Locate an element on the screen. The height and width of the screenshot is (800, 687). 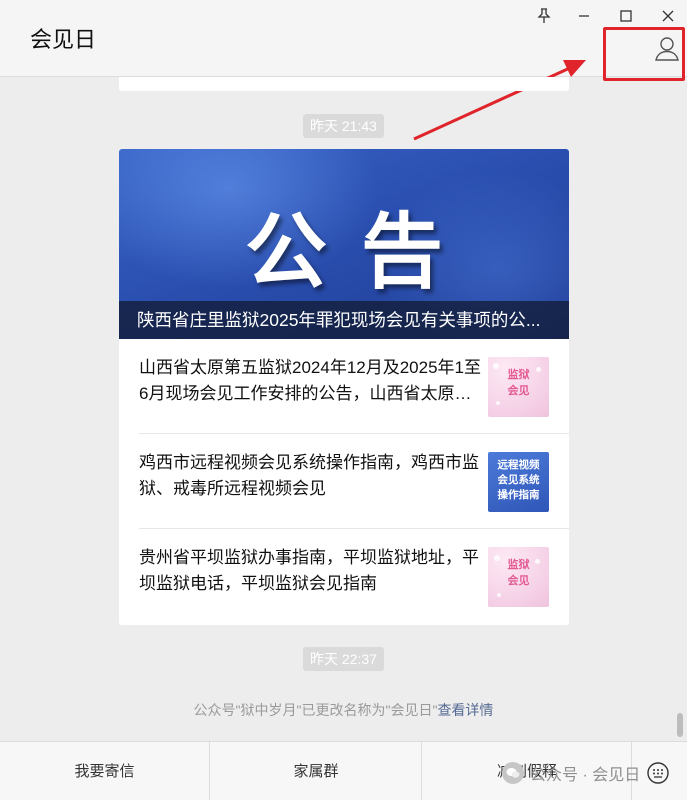
view-details-link: 查看详情 is located at coordinates (465, 710).